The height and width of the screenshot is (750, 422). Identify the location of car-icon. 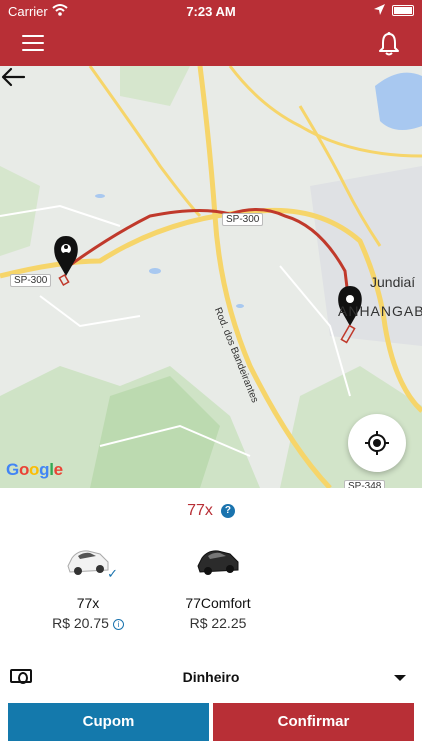
(218, 560).